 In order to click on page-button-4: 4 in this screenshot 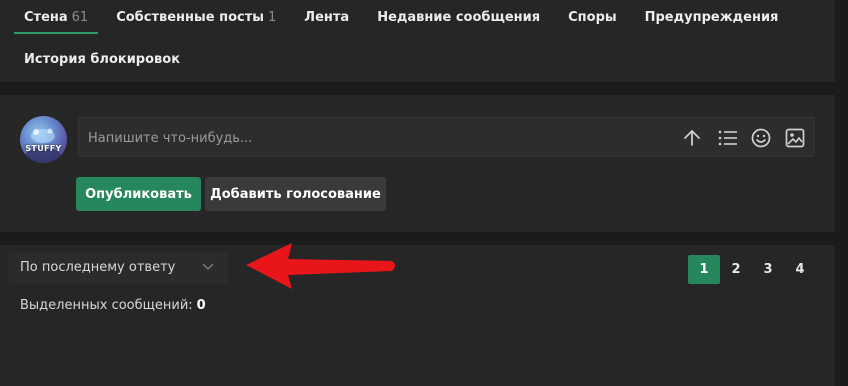, I will do `click(800, 269)`.